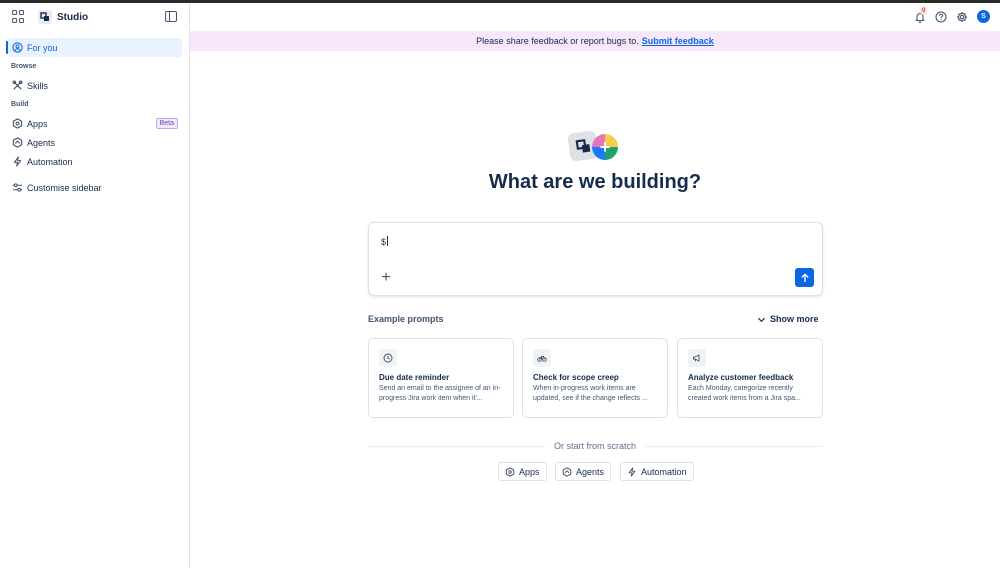 Image resolution: width=1000 pixels, height=568 pixels. What do you see at coordinates (94, 17) in the screenshot?
I see `sidebar-header: Studio` at bounding box center [94, 17].